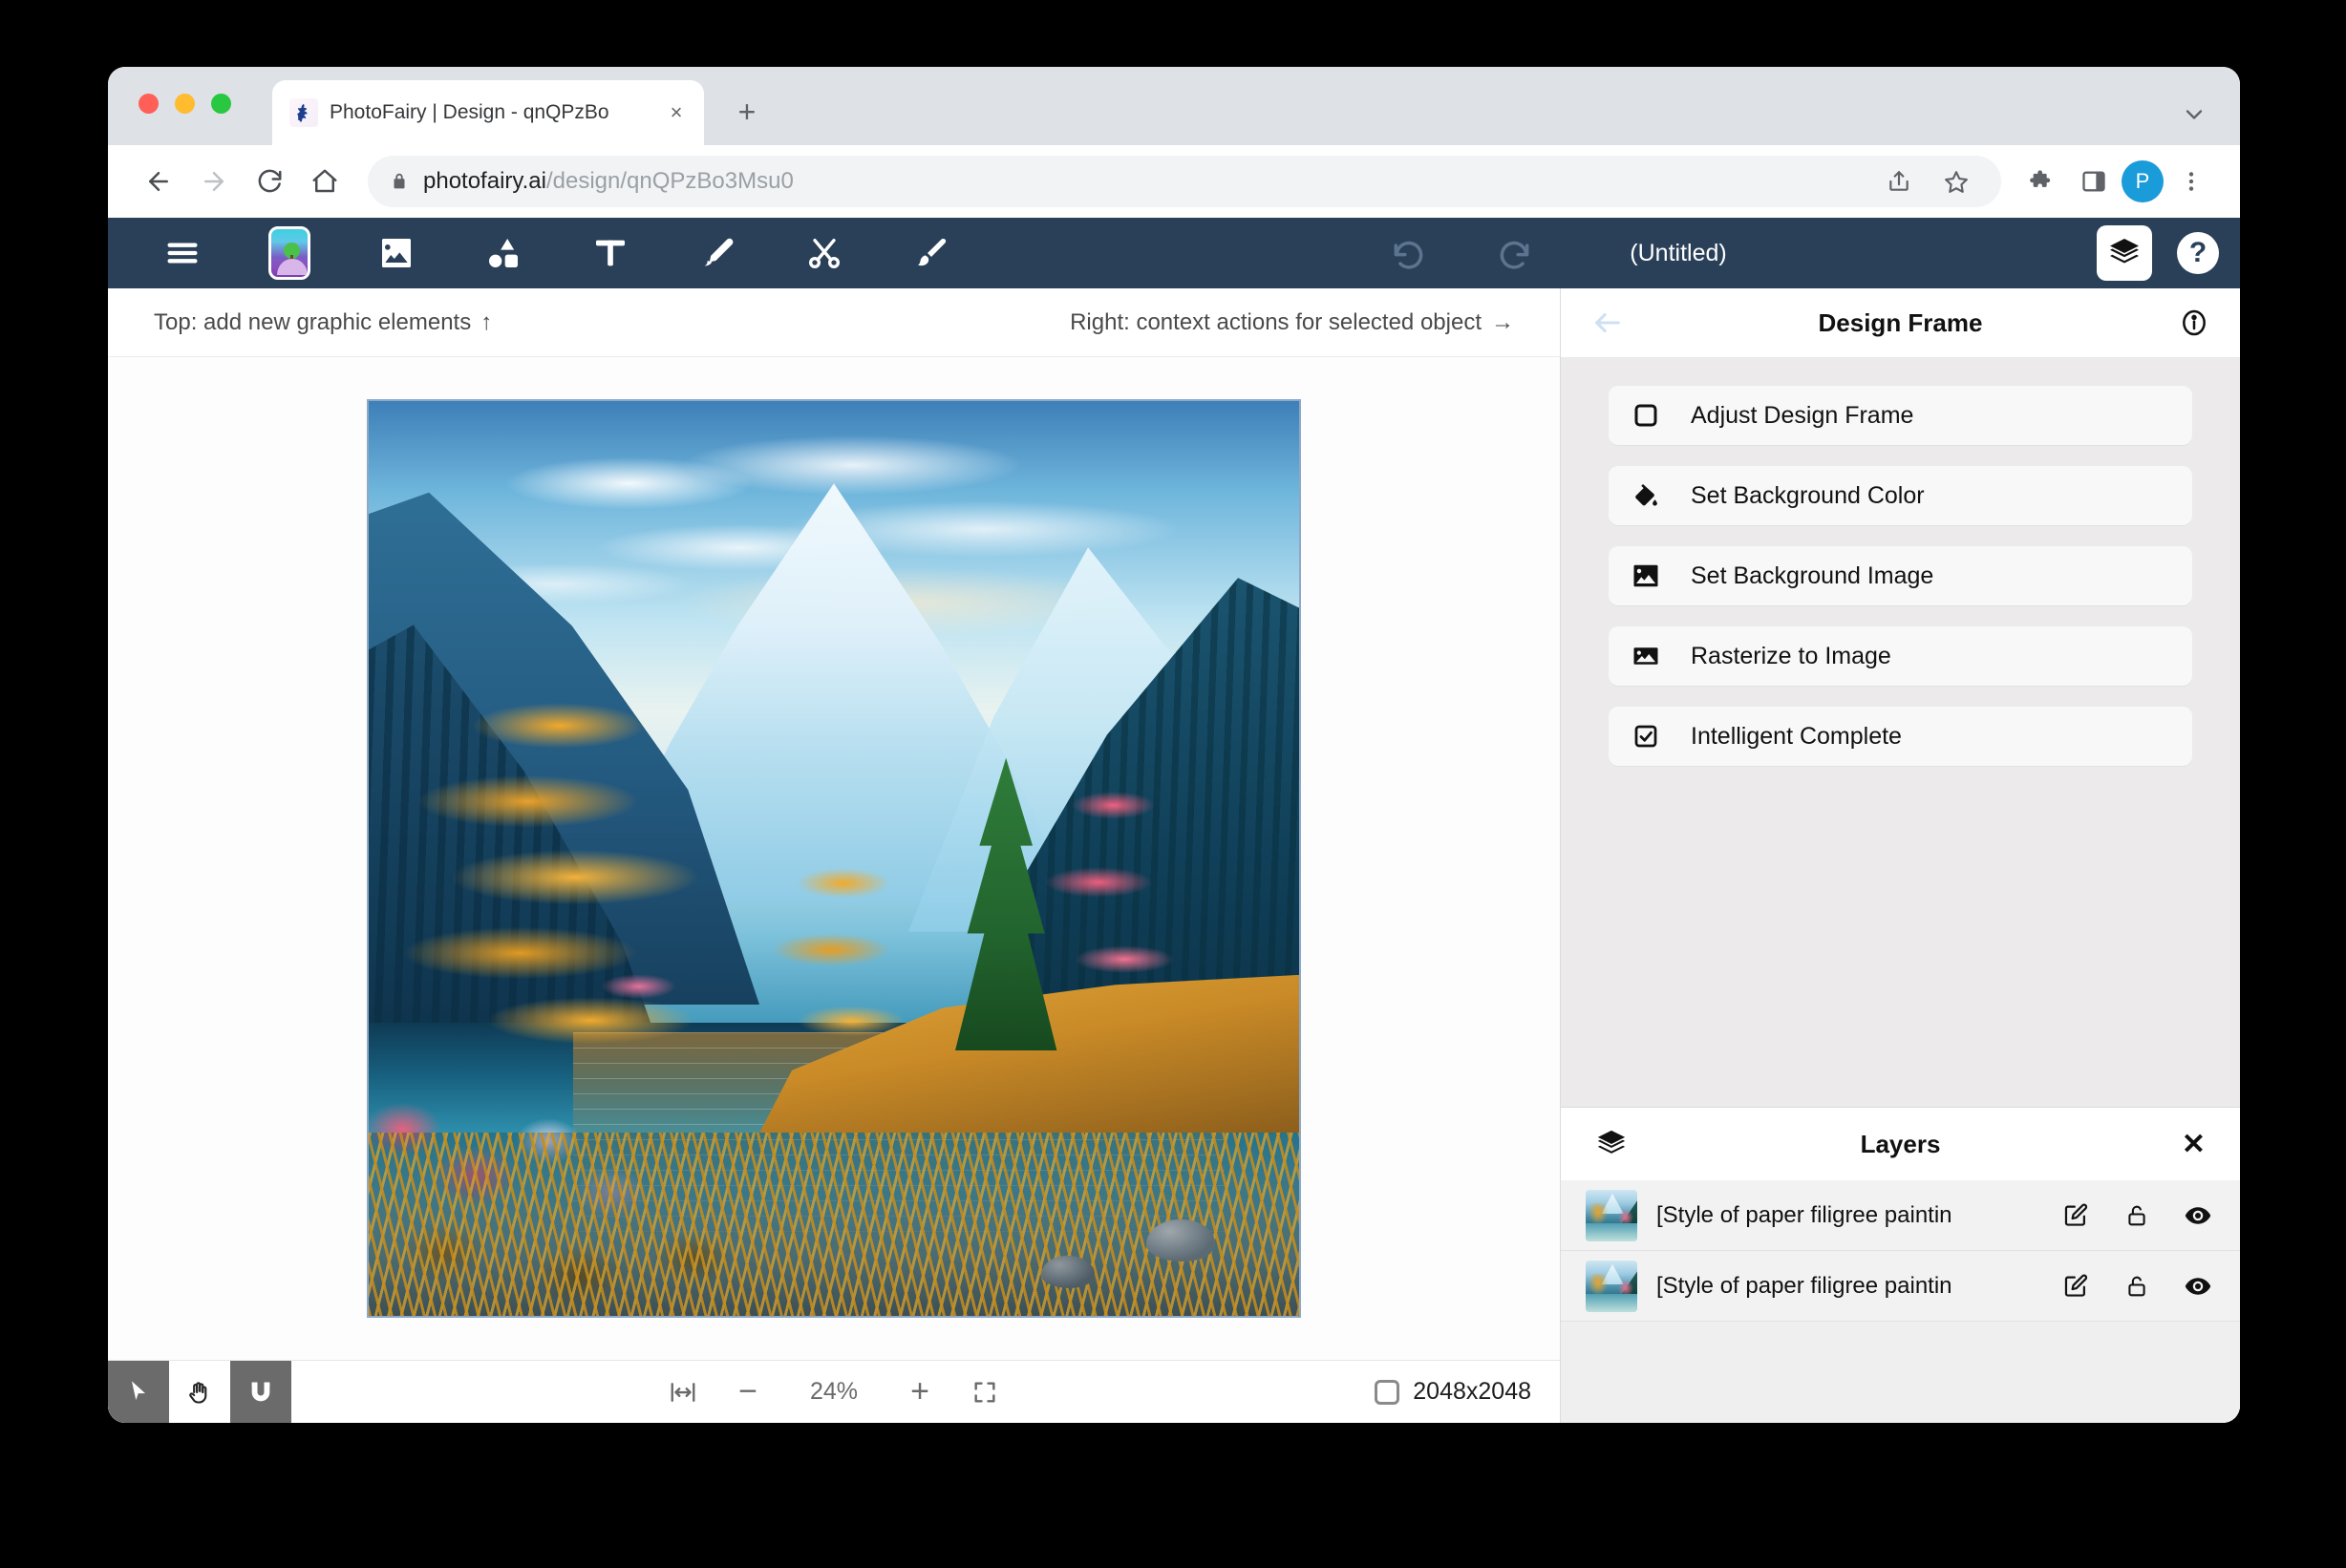 The height and width of the screenshot is (1568, 2346). Describe the element at coordinates (2194, 114) in the screenshot. I see `chevron-down-icon` at that location.